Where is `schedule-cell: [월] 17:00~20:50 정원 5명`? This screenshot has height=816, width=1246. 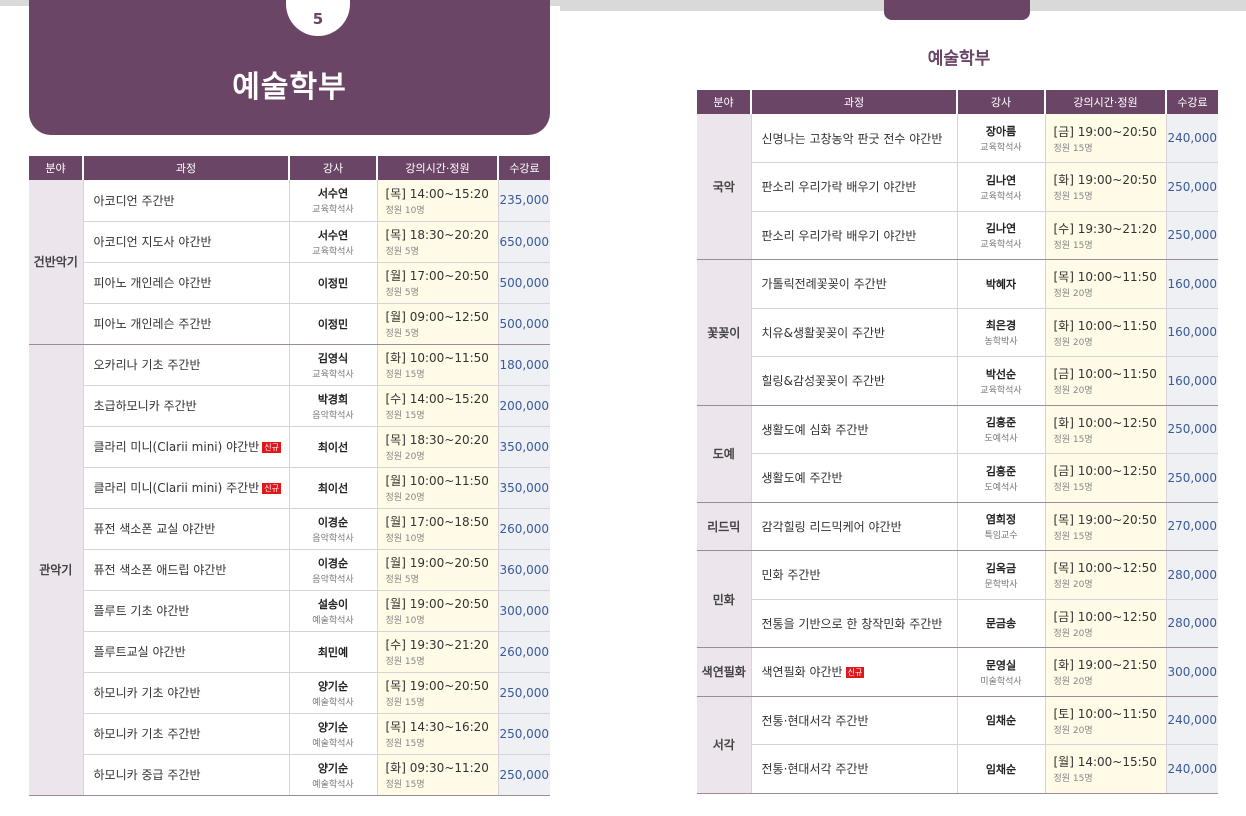
schedule-cell: [월] 17:00~20:50 정원 5명 is located at coordinates (437, 283).